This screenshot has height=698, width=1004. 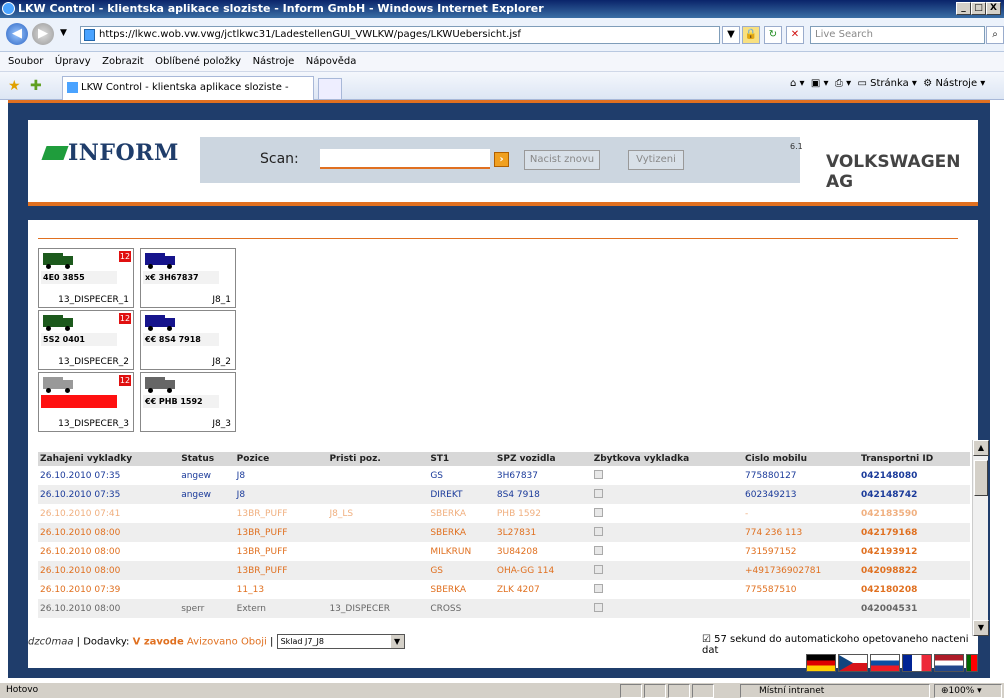 What do you see at coordinates (207, 570) in the screenshot?
I see `table-cell` at bounding box center [207, 570].